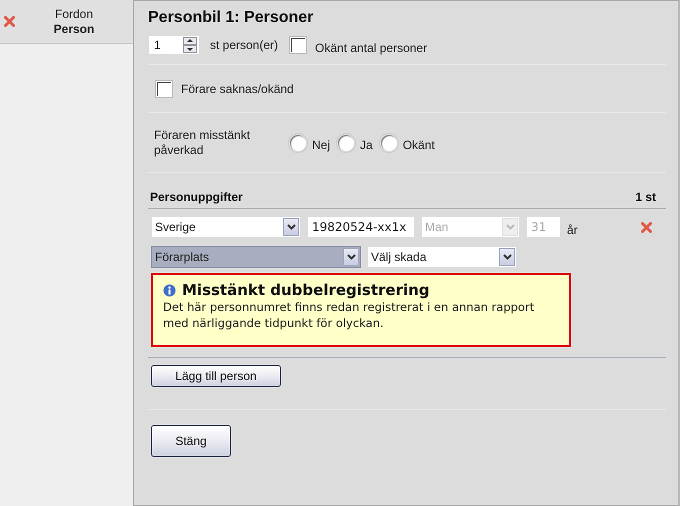 The width and height of the screenshot is (680, 506). Describe the element at coordinates (306, 290) in the screenshot. I see `alert-title: Misstänkt dubbelregistrering` at that location.